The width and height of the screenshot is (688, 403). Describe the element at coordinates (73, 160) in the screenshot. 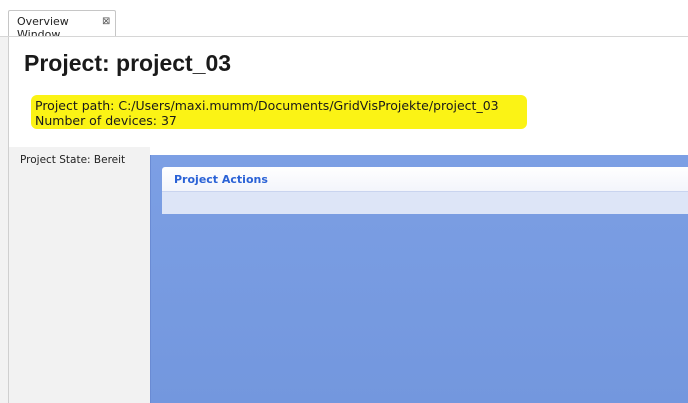

I see `project-state-label: Project State: Bereit` at that location.